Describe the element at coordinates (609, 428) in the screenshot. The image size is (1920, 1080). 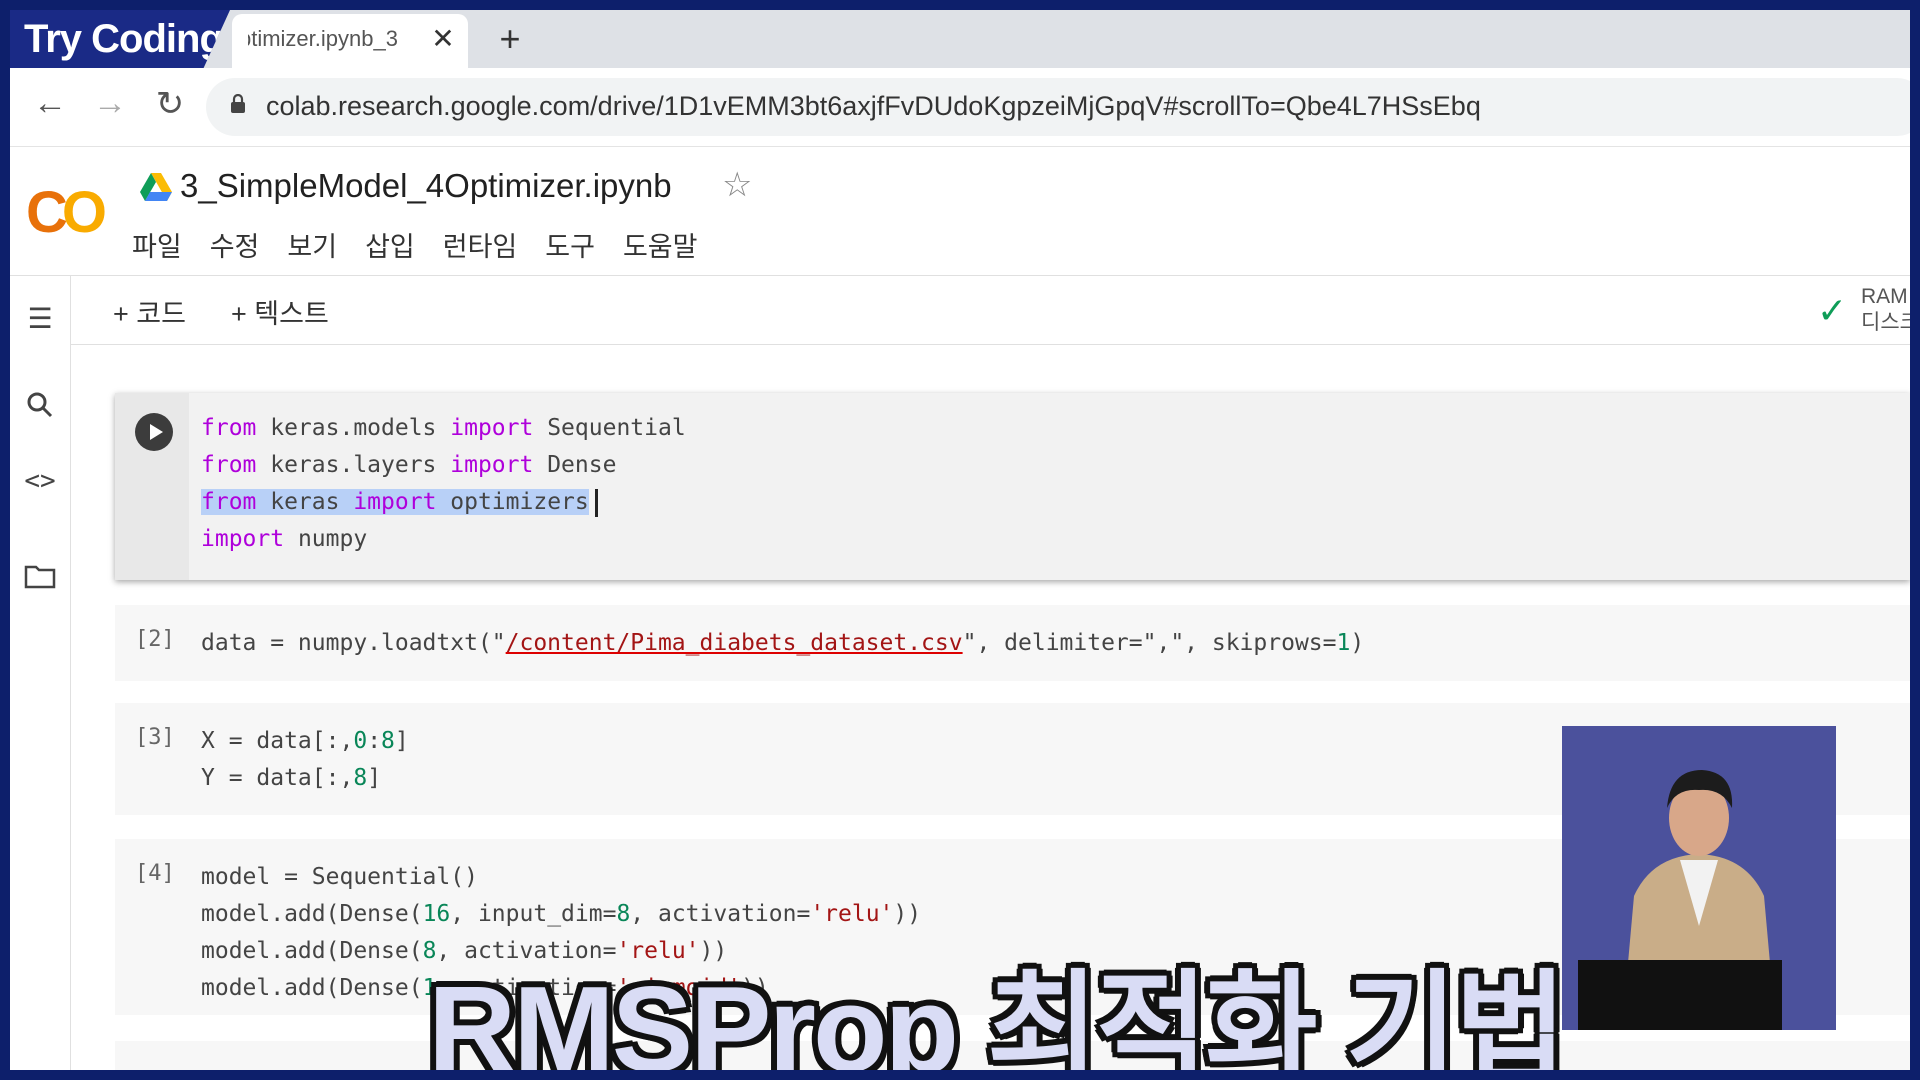
I see `code-token: Sequential` at that location.